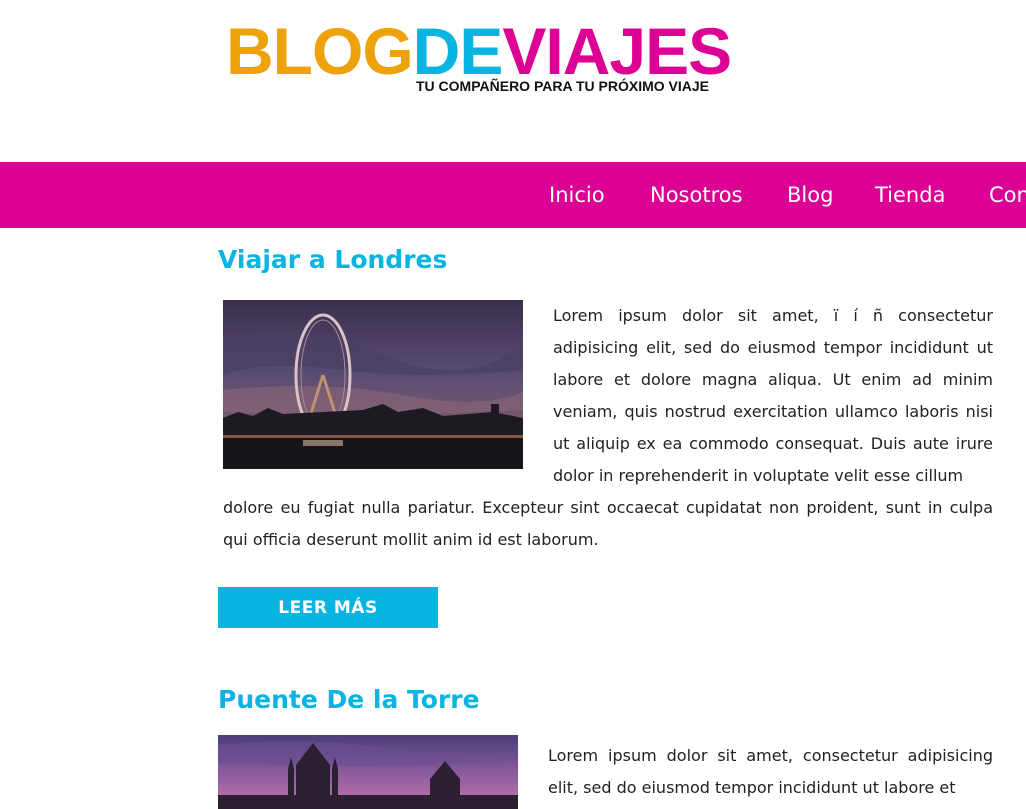  I want to click on logo-part-de: DE, so click(458, 51).